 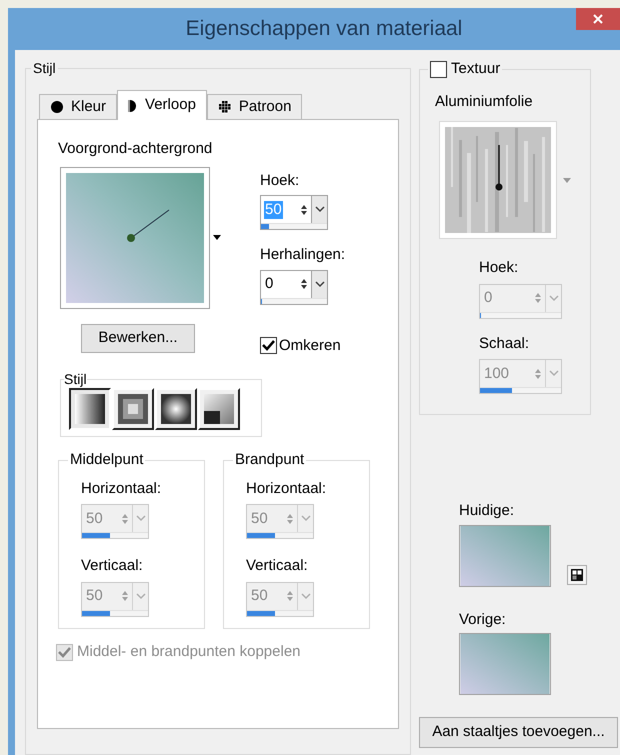 I want to click on grid-icon, so click(x=577, y=574).